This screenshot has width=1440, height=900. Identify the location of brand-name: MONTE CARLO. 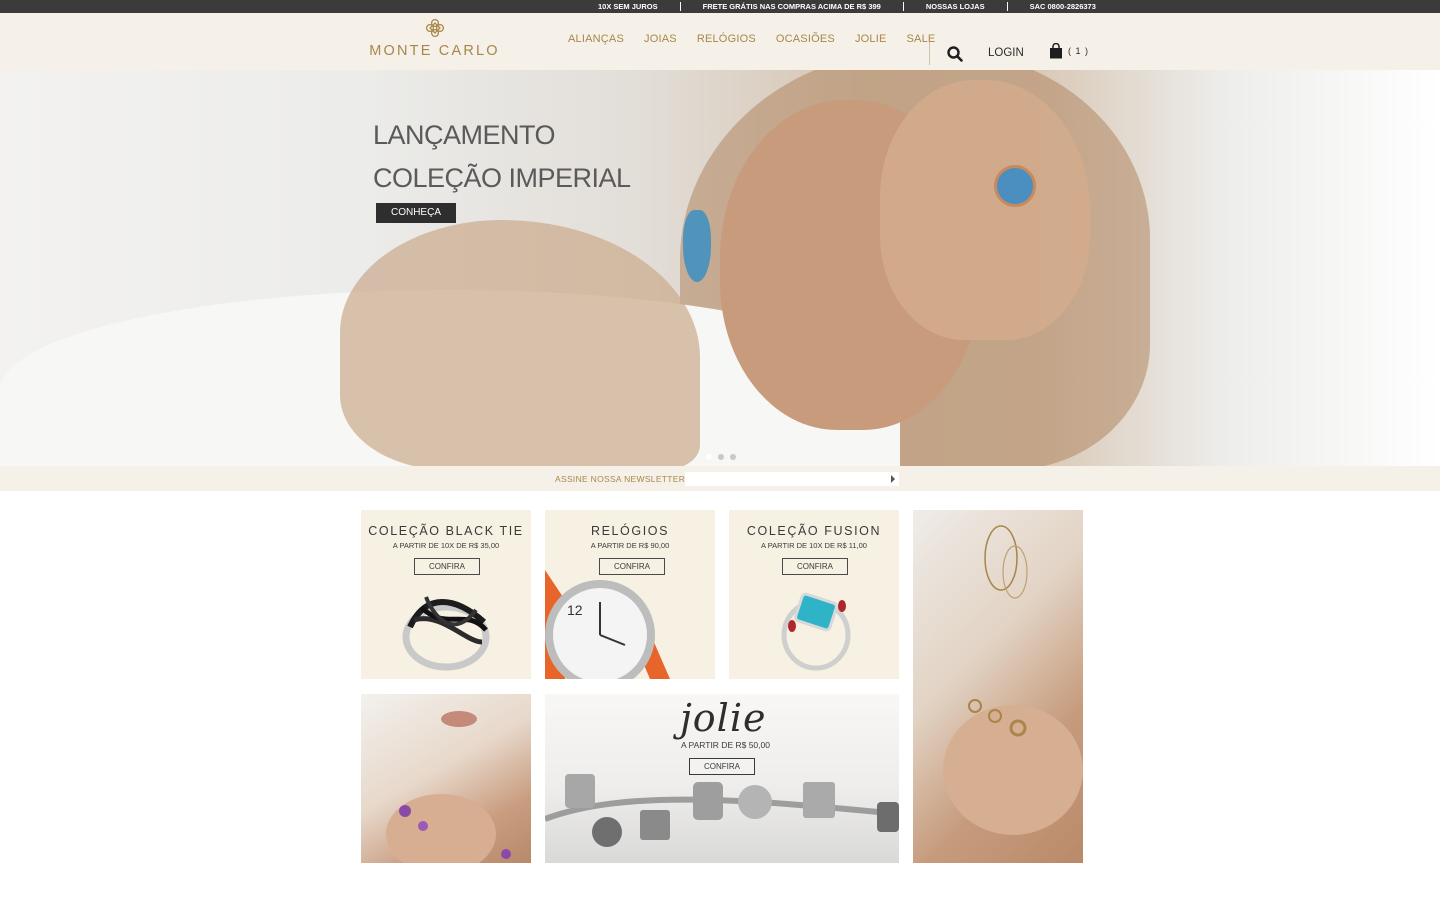
(434, 51).